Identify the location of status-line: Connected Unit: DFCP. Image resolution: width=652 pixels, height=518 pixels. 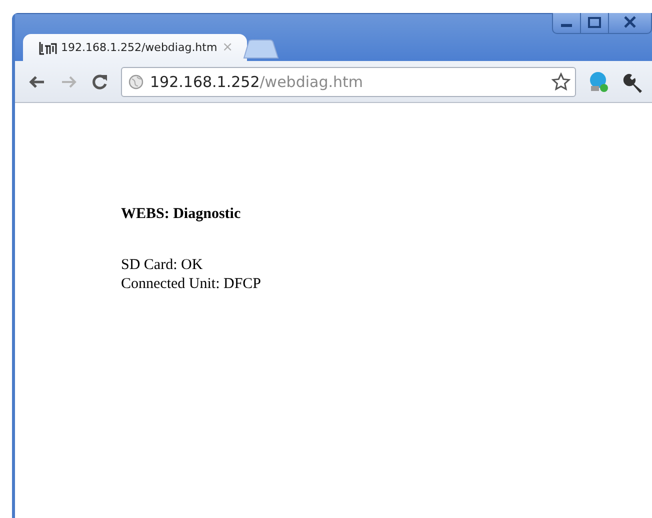
(191, 284).